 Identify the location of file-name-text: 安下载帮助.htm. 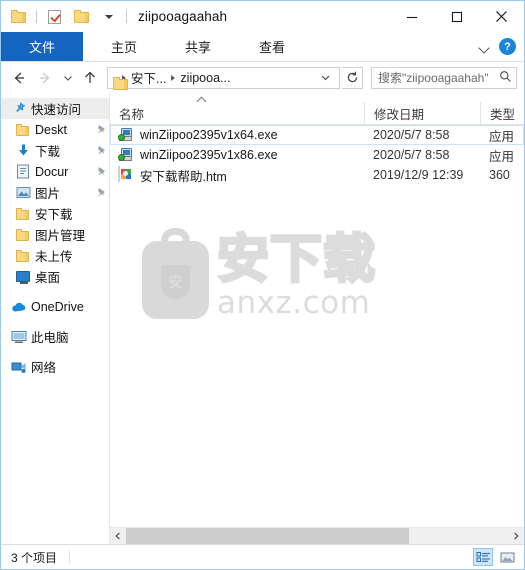
(183, 176).